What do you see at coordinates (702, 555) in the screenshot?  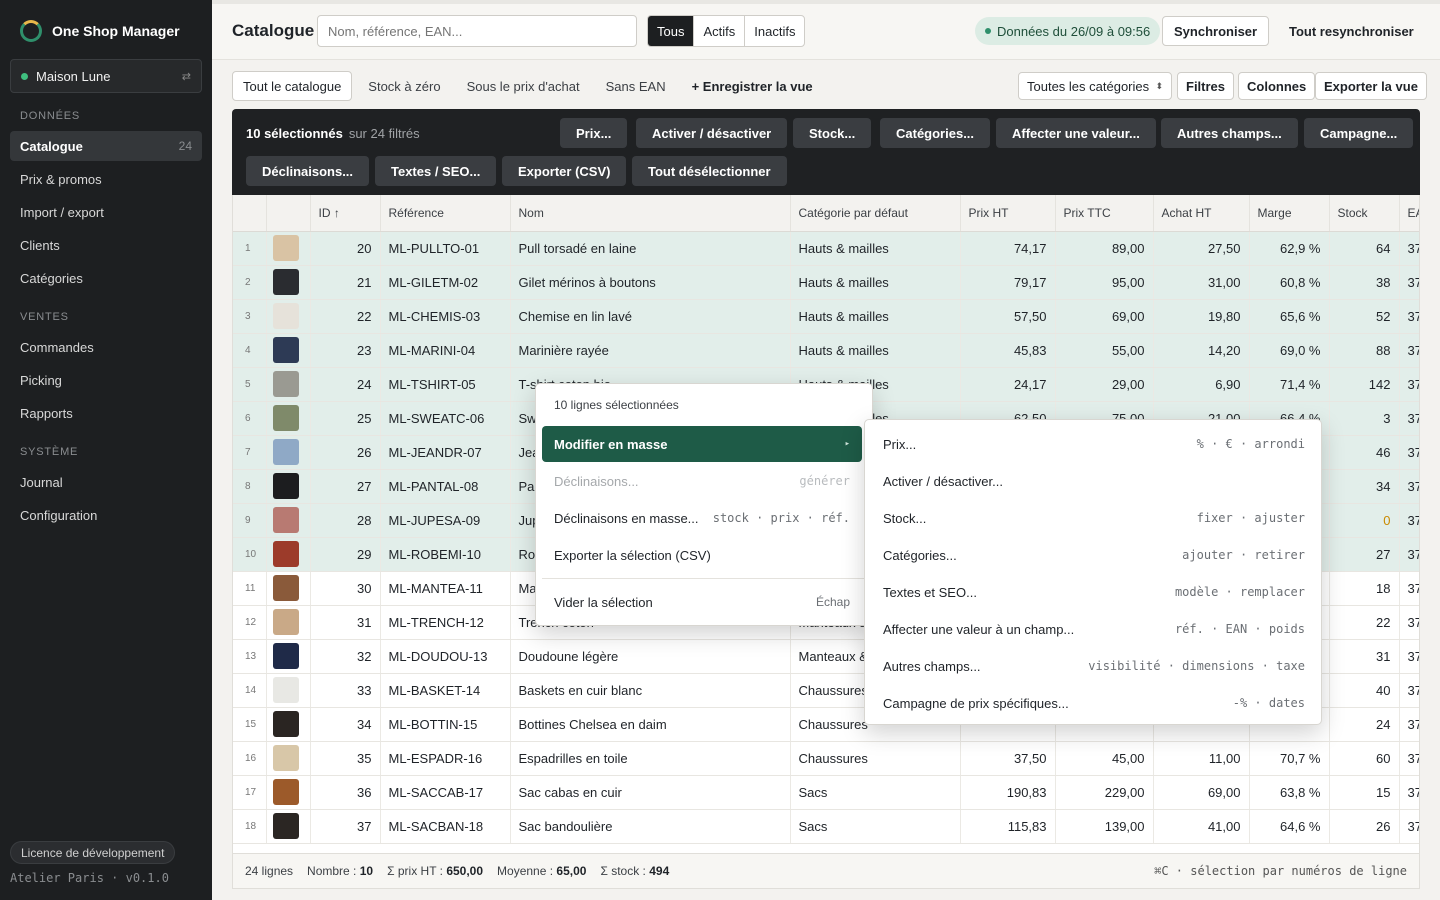 I see `menu-item-export-selection: Exporter la sélection (CSV)` at bounding box center [702, 555].